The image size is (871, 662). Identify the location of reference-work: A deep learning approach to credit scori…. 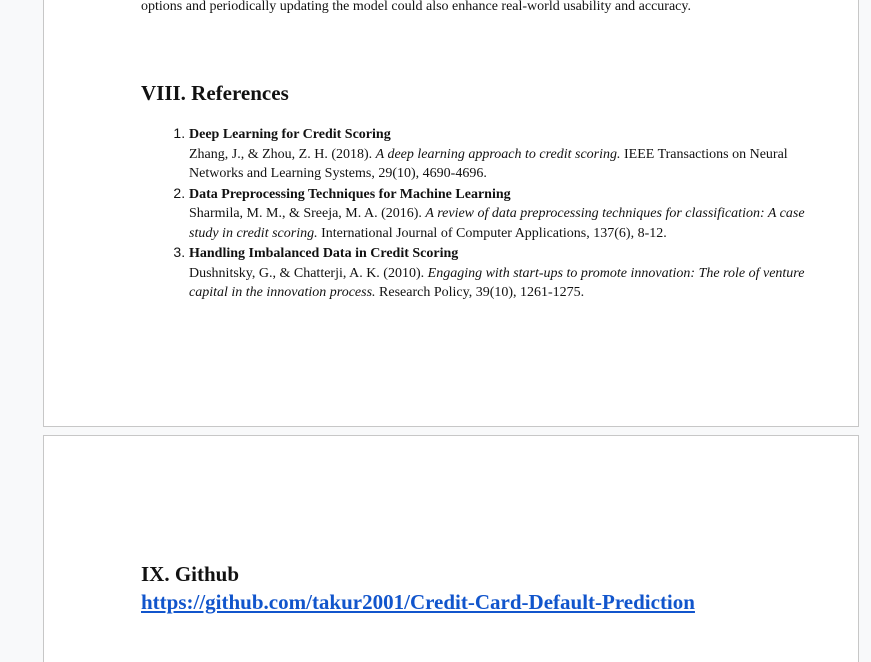
(498, 154).